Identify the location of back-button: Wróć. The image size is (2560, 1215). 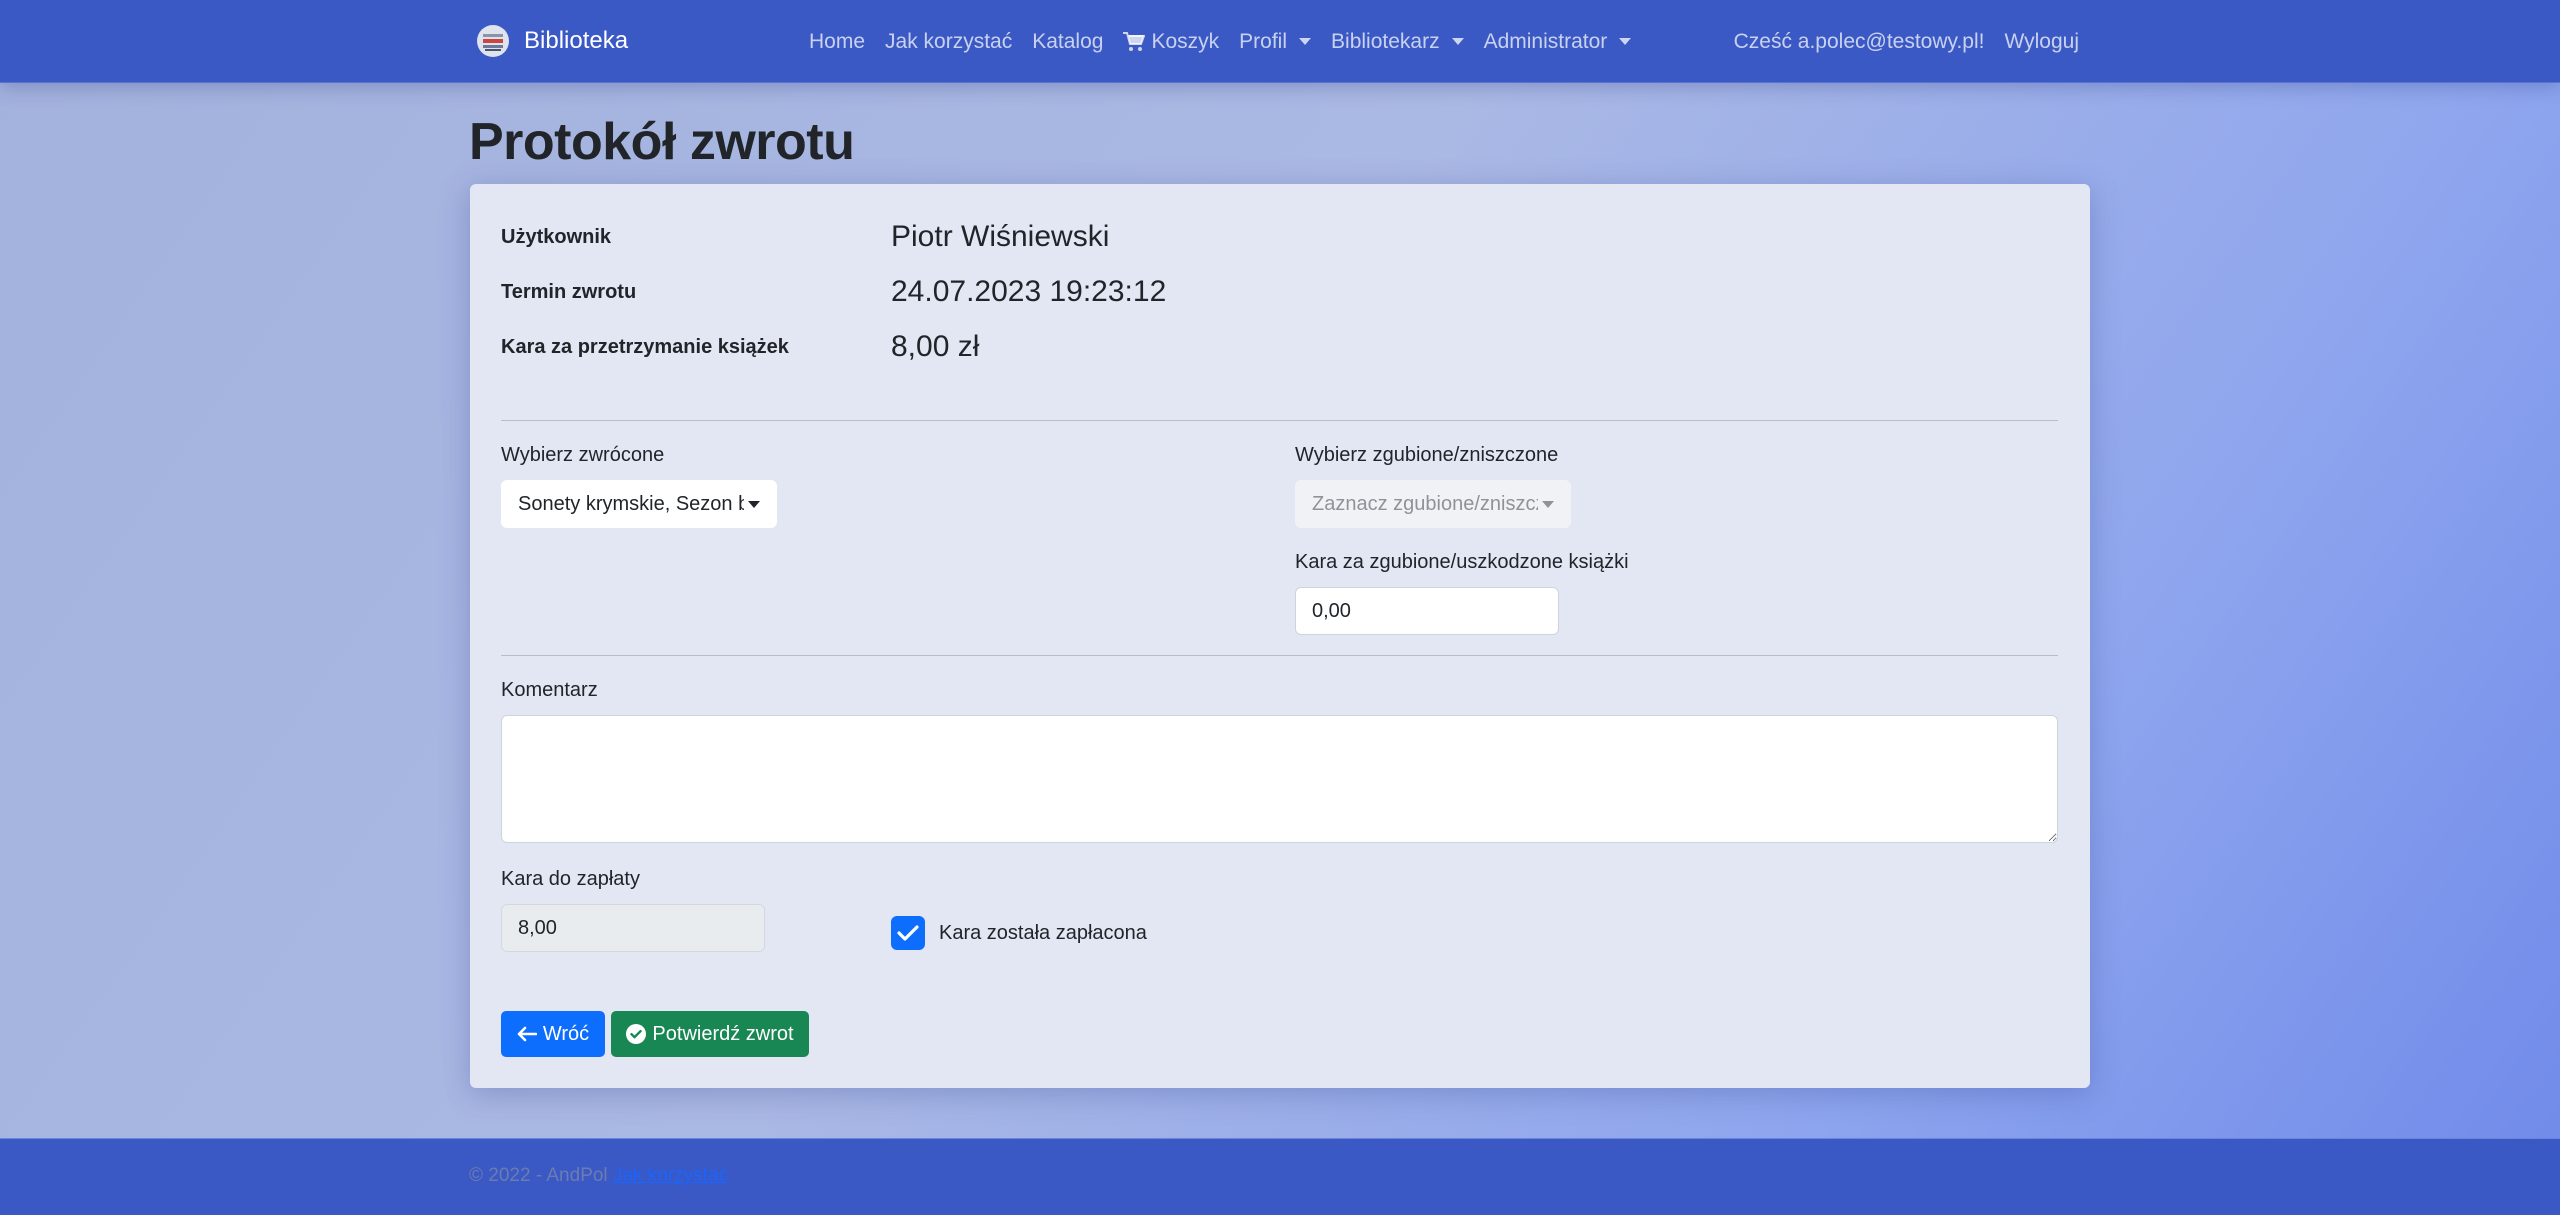
(553, 1034).